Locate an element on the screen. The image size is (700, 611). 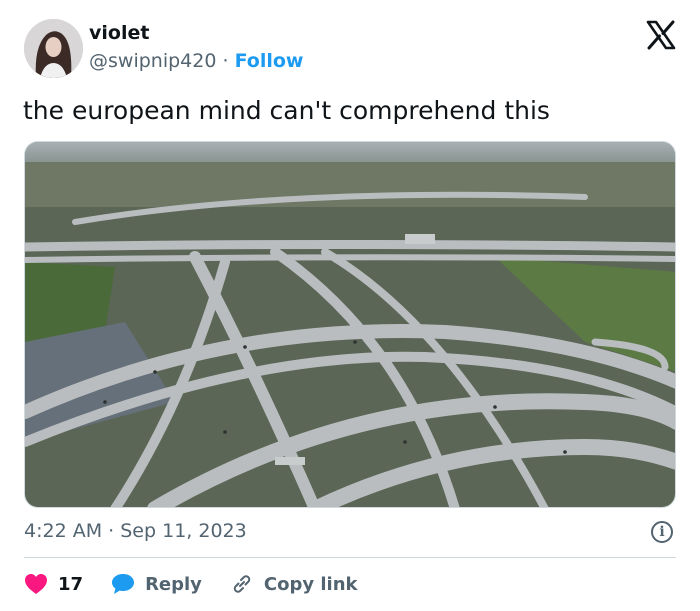
author-name: violet is located at coordinates (119, 33).